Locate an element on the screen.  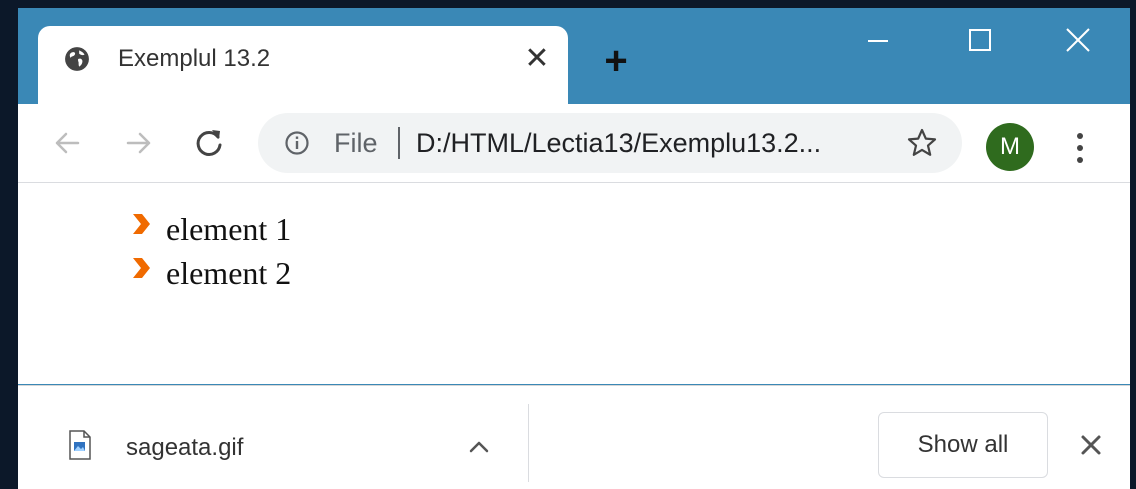
list-item-label: element 2 is located at coordinates (229, 273).